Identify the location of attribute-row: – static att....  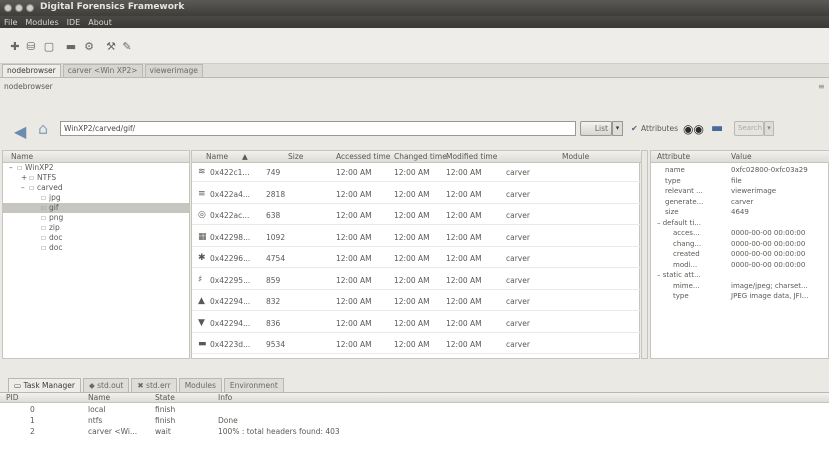
(740, 275).